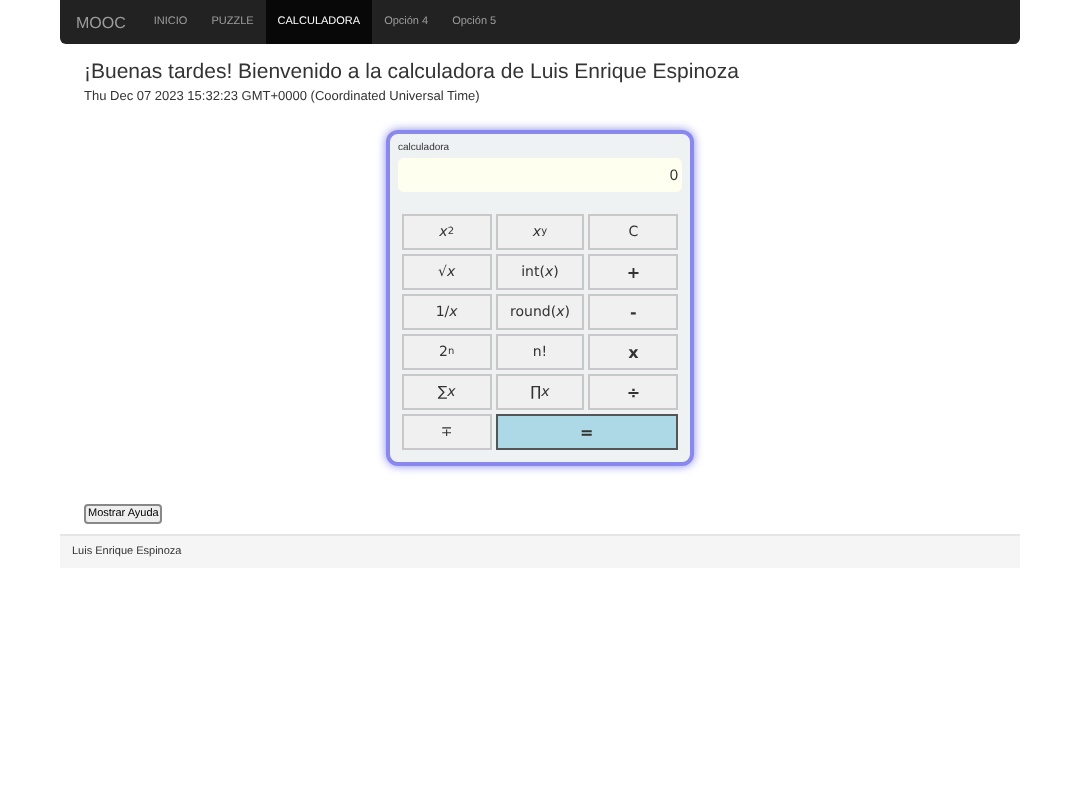 This screenshot has width=1080, height=810. I want to click on calculator-key: +, so click(633, 272).